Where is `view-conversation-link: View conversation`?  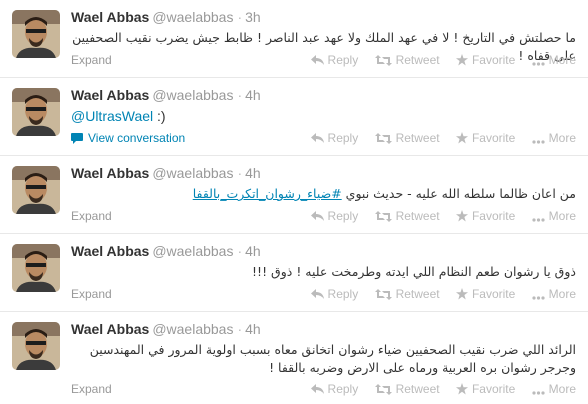
view-conversation-link: View conversation is located at coordinates (128, 139).